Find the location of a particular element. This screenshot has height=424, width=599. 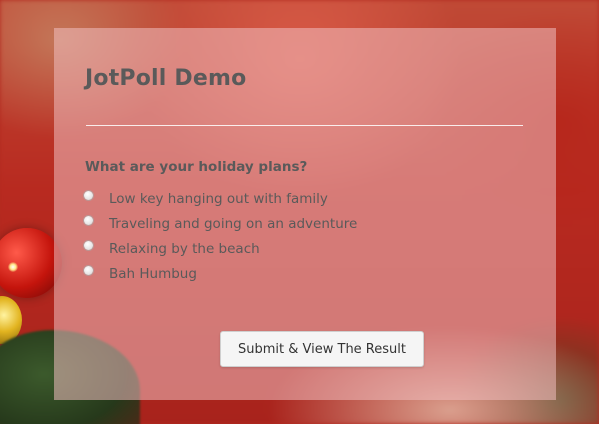

option-label: Bah Humbug is located at coordinates (153, 273).